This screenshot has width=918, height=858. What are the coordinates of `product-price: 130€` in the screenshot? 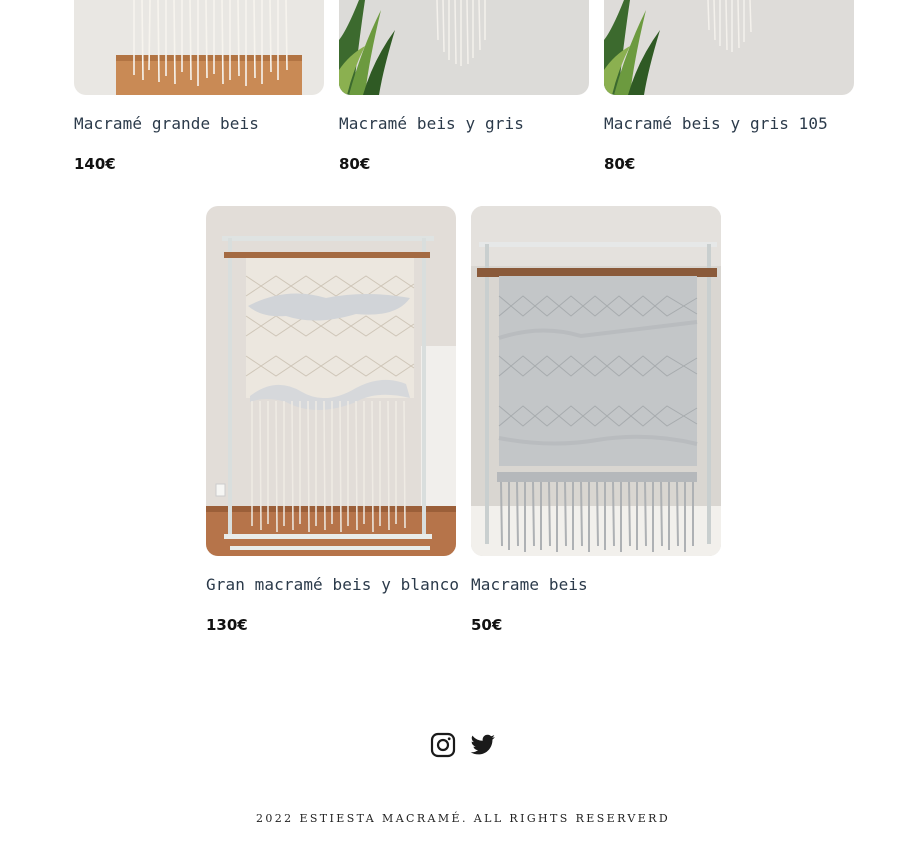 It's located at (227, 625).